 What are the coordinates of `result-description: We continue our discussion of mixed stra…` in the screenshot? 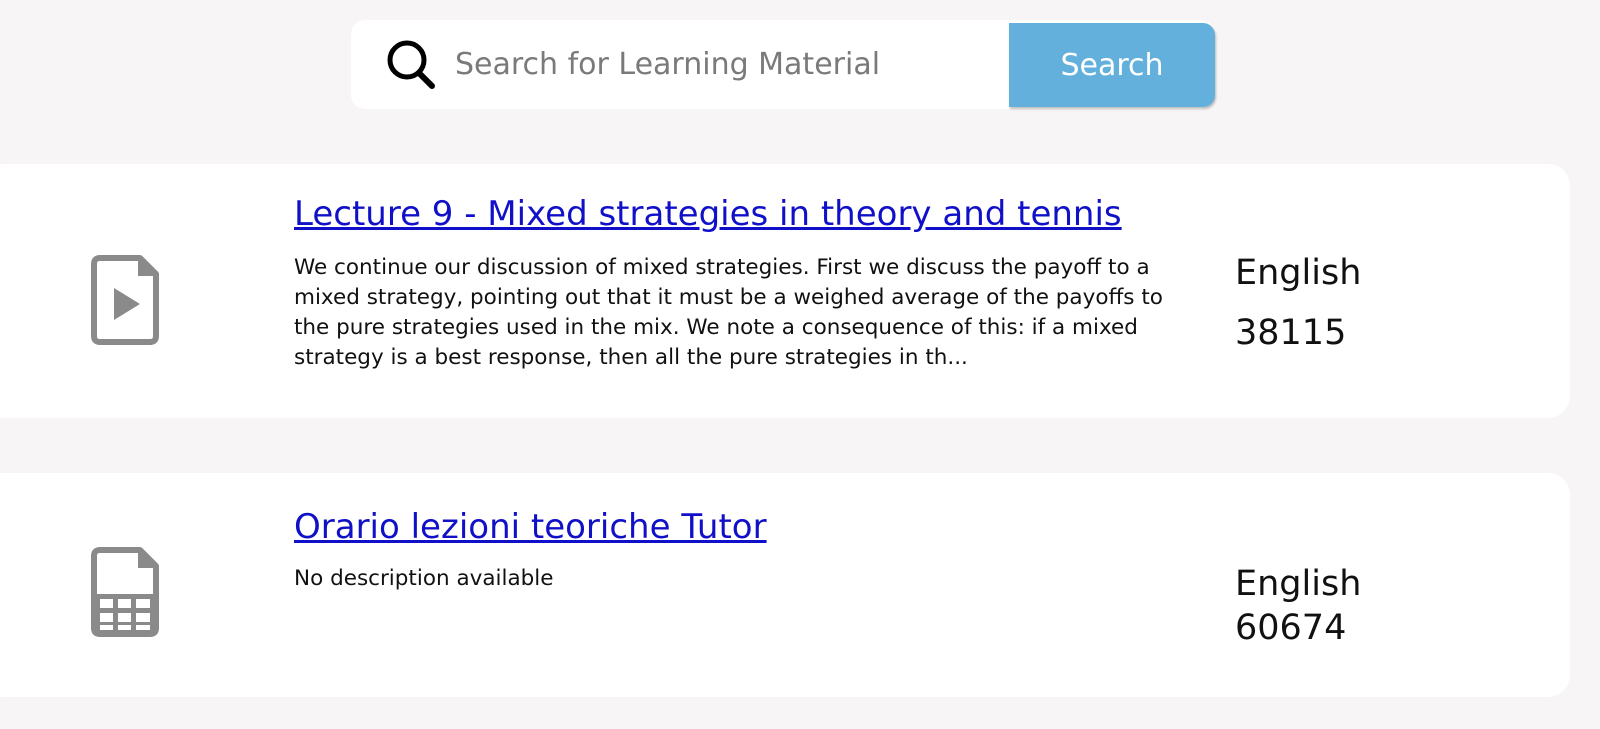 It's located at (728, 312).